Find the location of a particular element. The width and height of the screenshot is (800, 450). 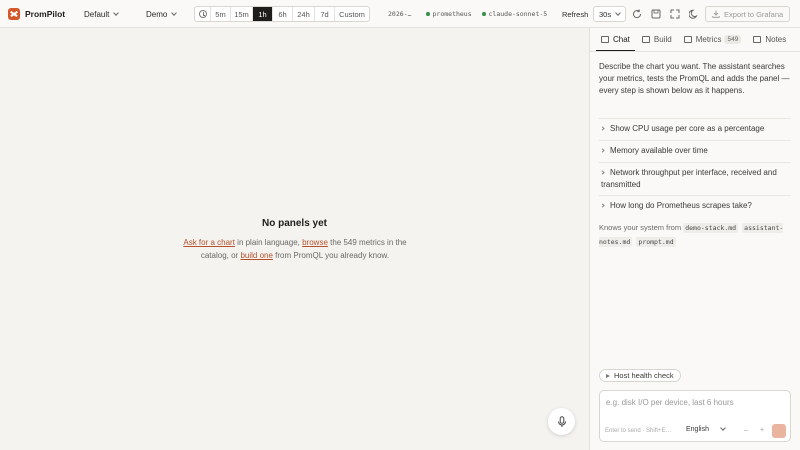

chat-input: e.g. disk I/O per device, last 6 hours is located at coordinates (670, 402).